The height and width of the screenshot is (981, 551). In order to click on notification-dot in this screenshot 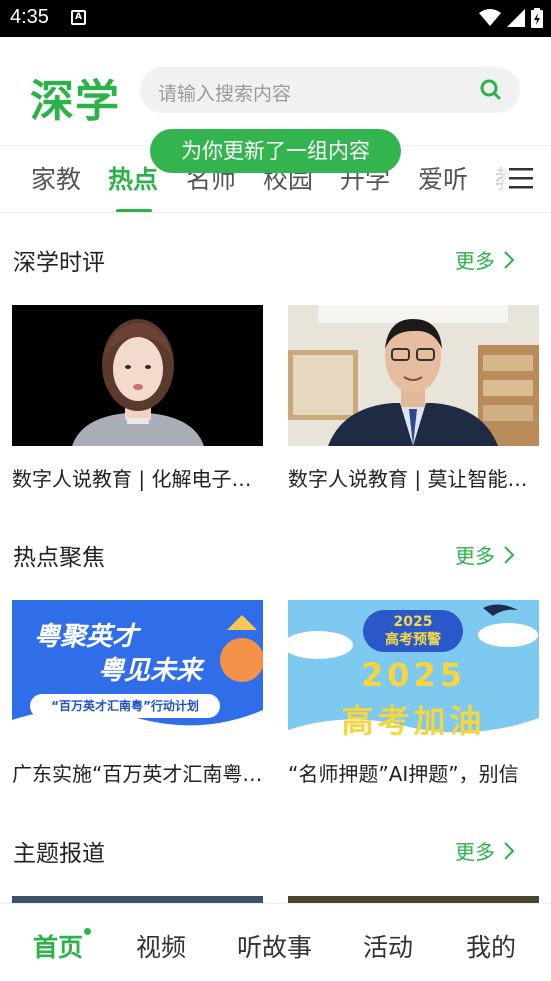, I will do `click(87, 931)`.